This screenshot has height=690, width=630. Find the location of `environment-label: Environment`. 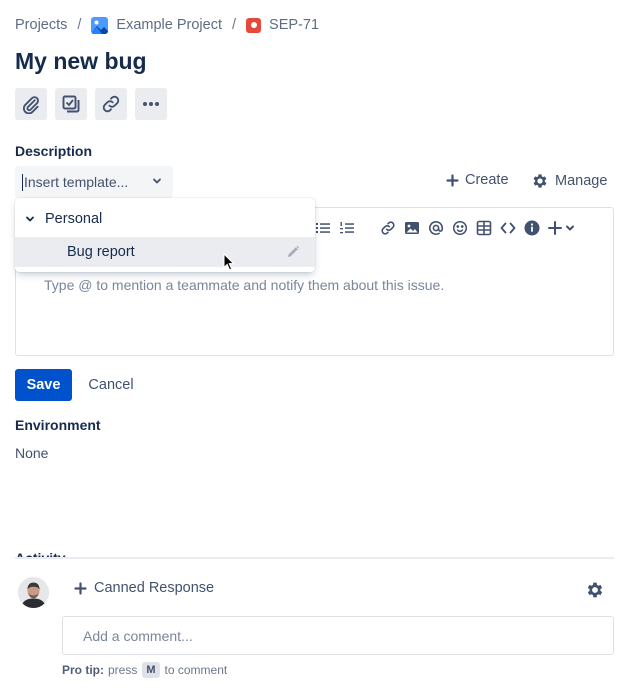

environment-label: Environment is located at coordinates (58, 425).